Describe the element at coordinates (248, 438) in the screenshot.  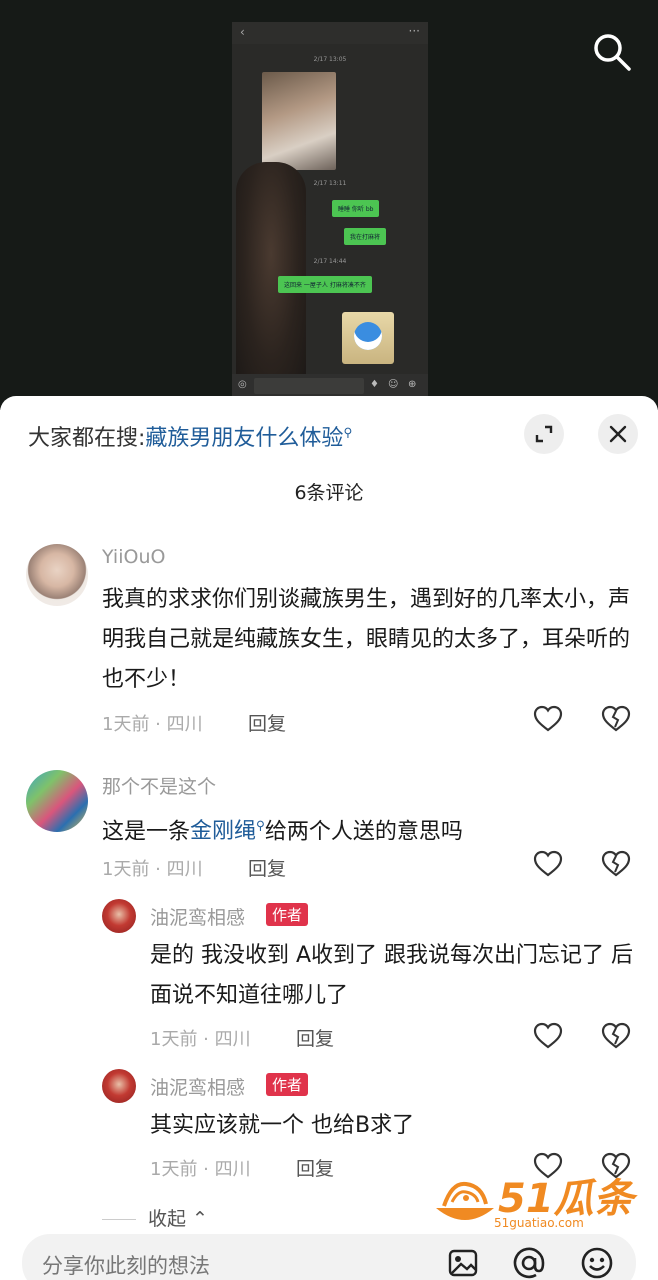
I see `suggestion-query-link: 藏族男朋友什么体验⚲` at that location.